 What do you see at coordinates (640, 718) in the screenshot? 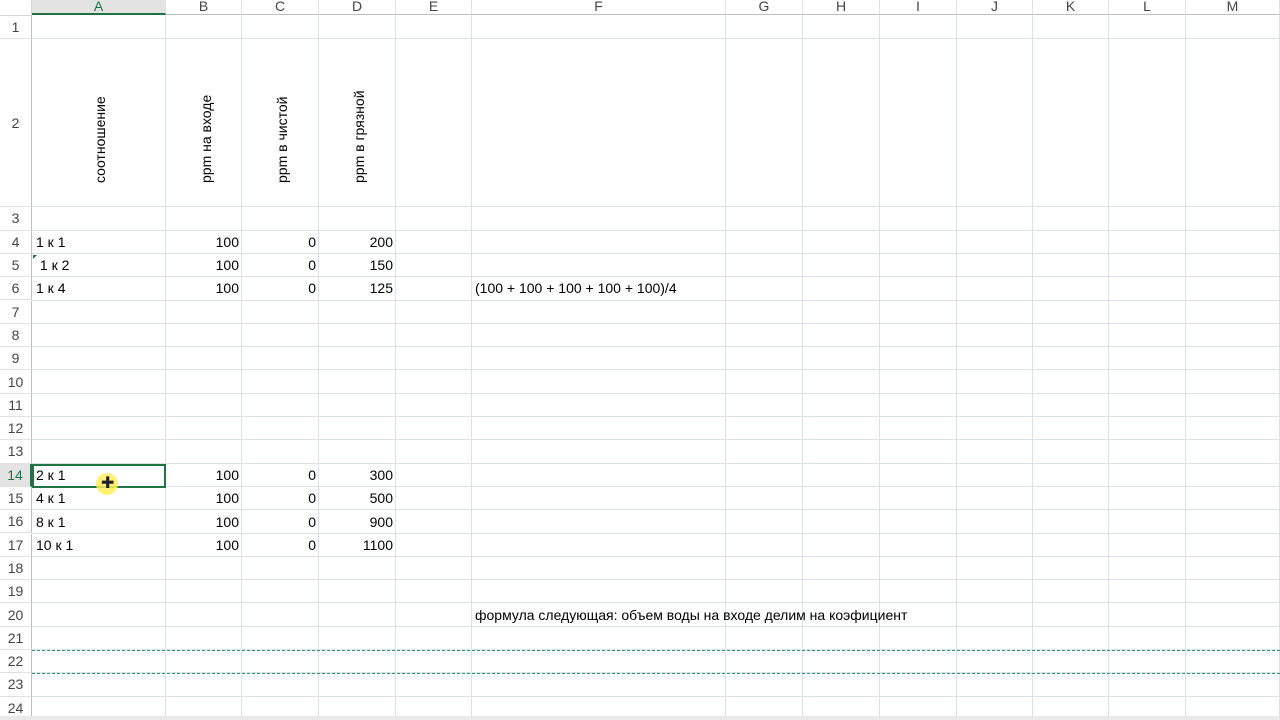
I see `horizontal-scrollbar` at bounding box center [640, 718].